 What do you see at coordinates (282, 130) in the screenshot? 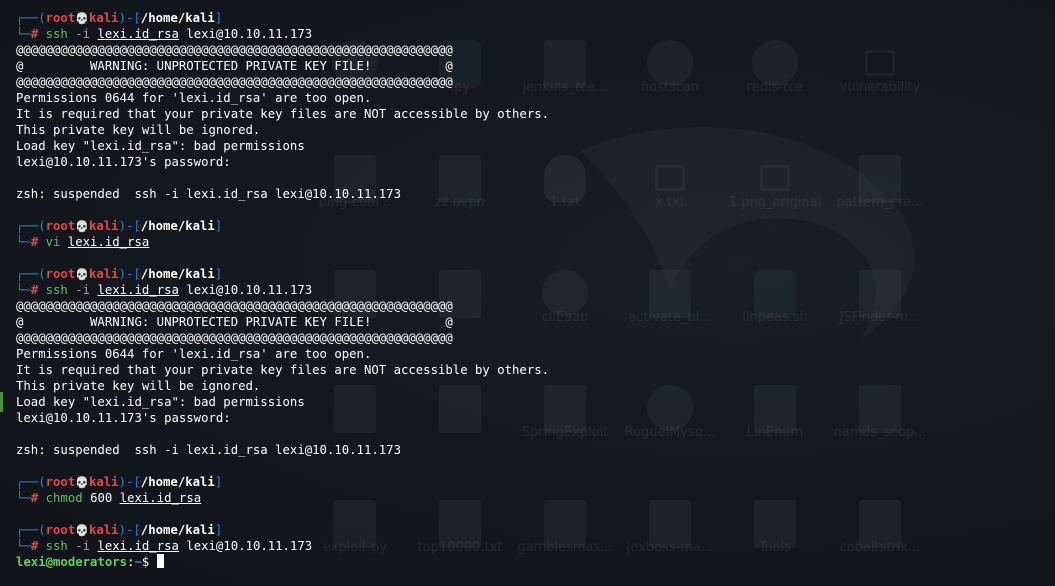
I see `output-line: This private key will be ignored.` at bounding box center [282, 130].